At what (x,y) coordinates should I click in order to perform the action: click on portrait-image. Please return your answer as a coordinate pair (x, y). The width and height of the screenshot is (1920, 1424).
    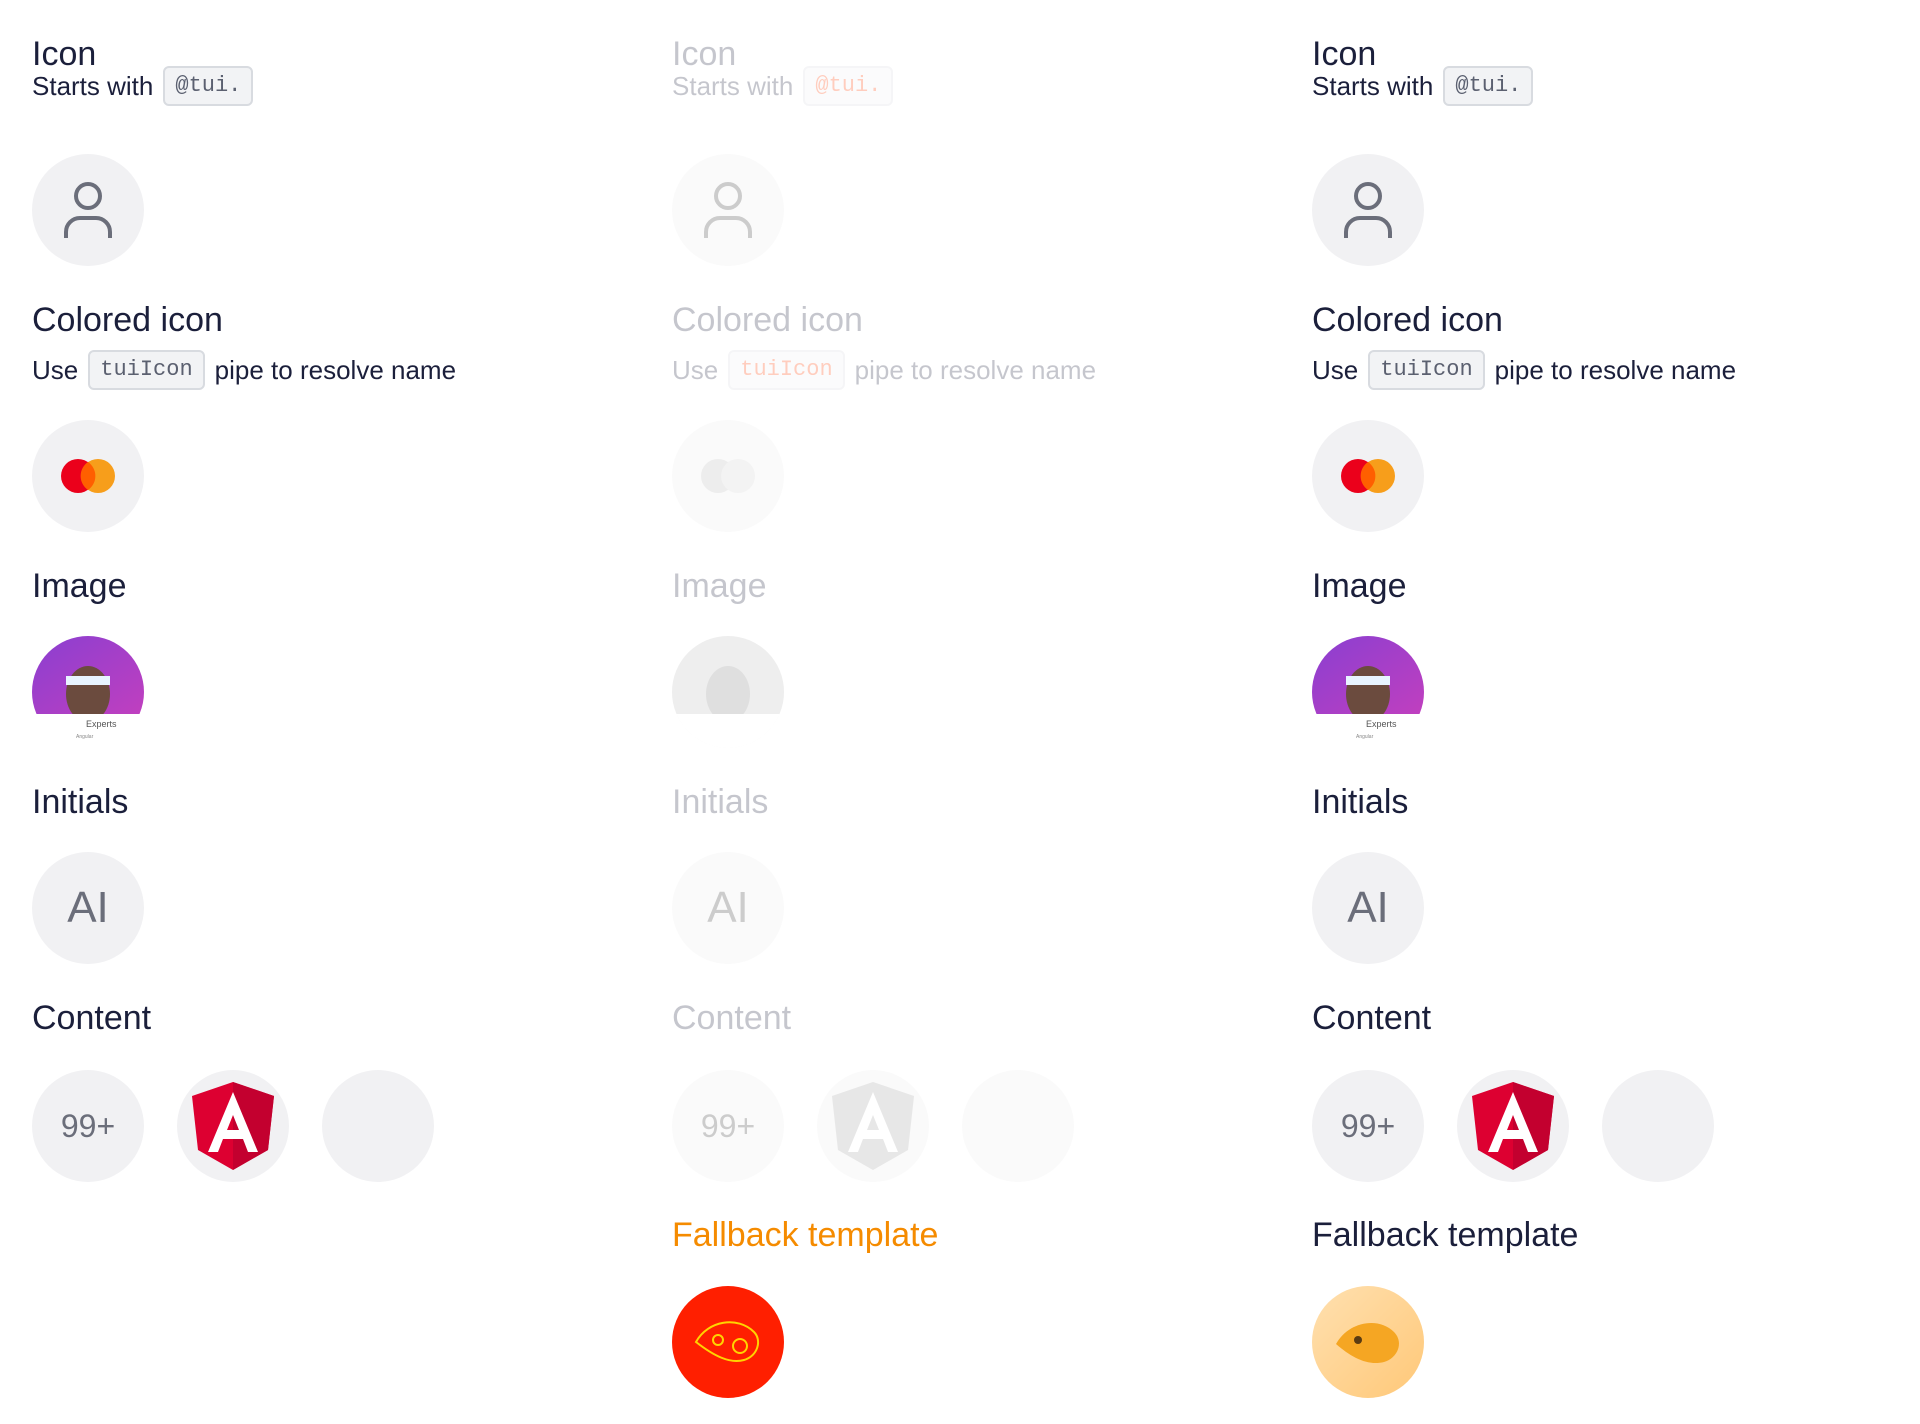
    Looking at the image, I should click on (728, 692).